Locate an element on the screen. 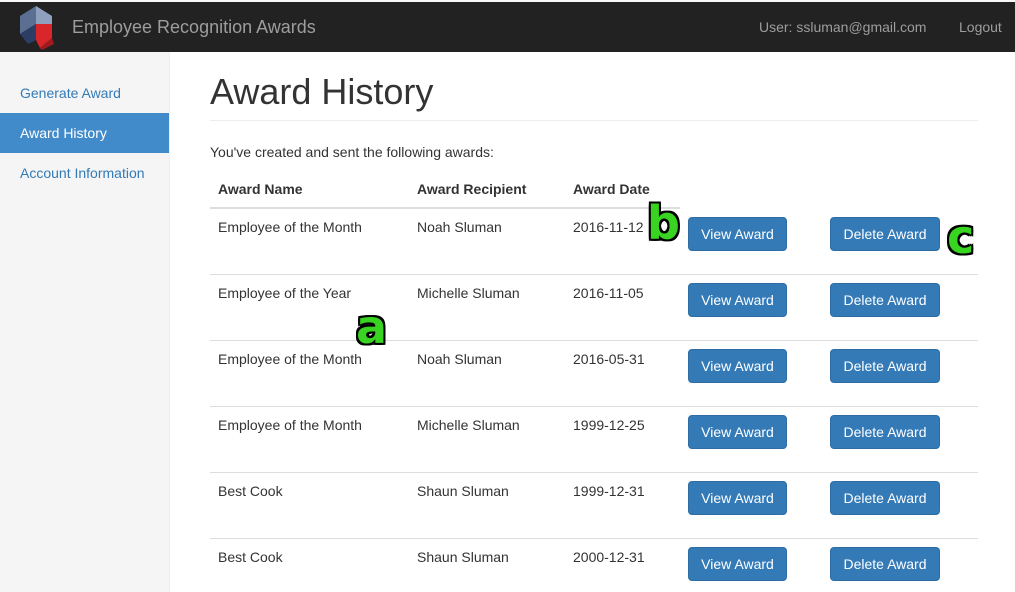 The image size is (1015, 592). award-name-cell: Employee of the Year is located at coordinates (285, 293).